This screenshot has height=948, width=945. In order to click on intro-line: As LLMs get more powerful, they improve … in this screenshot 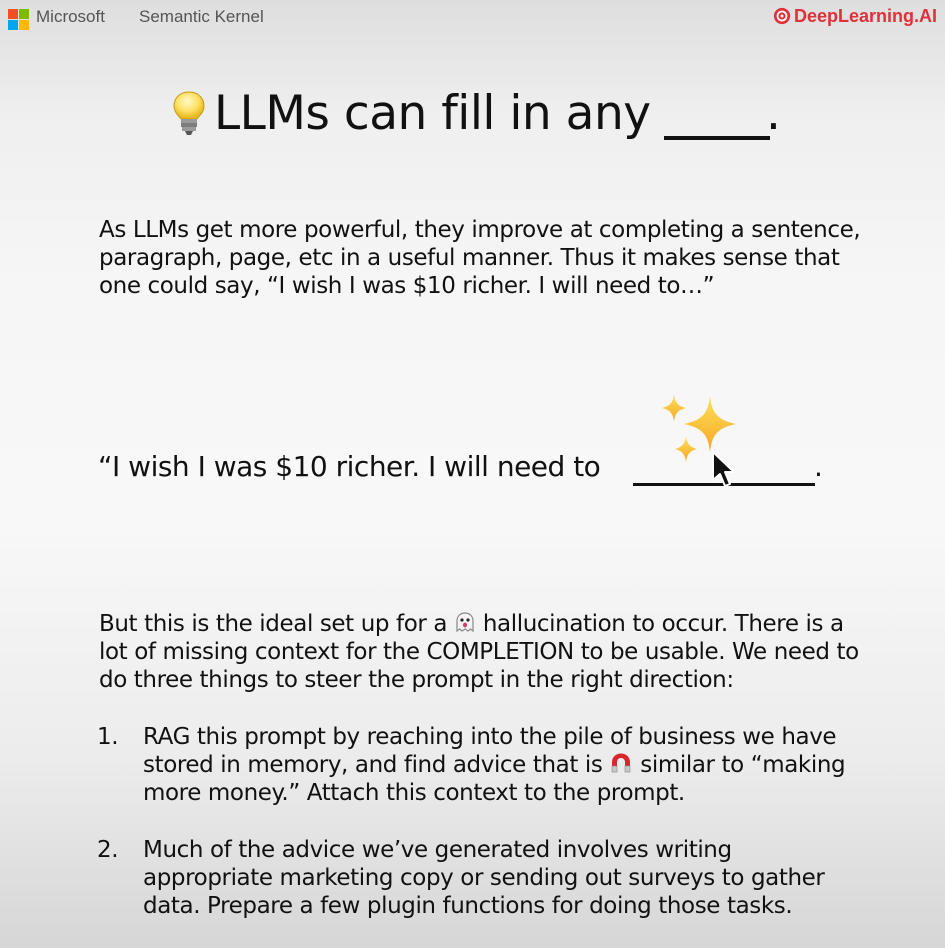, I will do `click(480, 230)`.